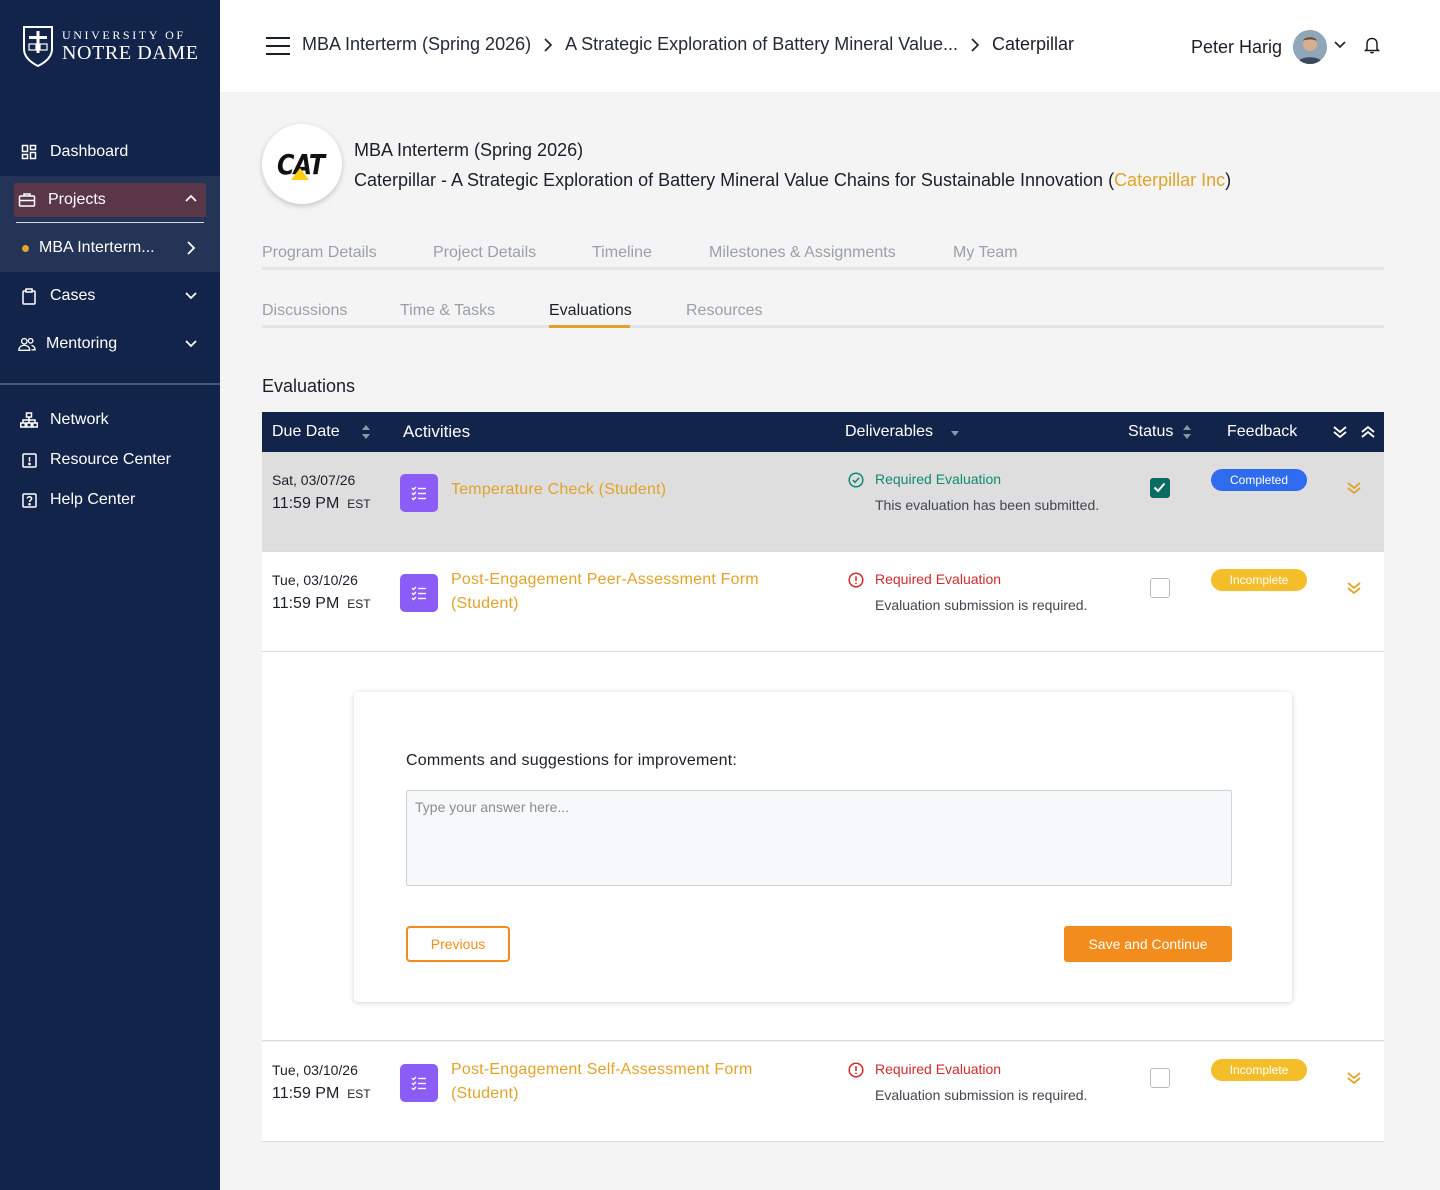  Describe the element at coordinates (447, 311) in the screenshot. I see `tab-time-tasks: Time & Tasks` at that location.